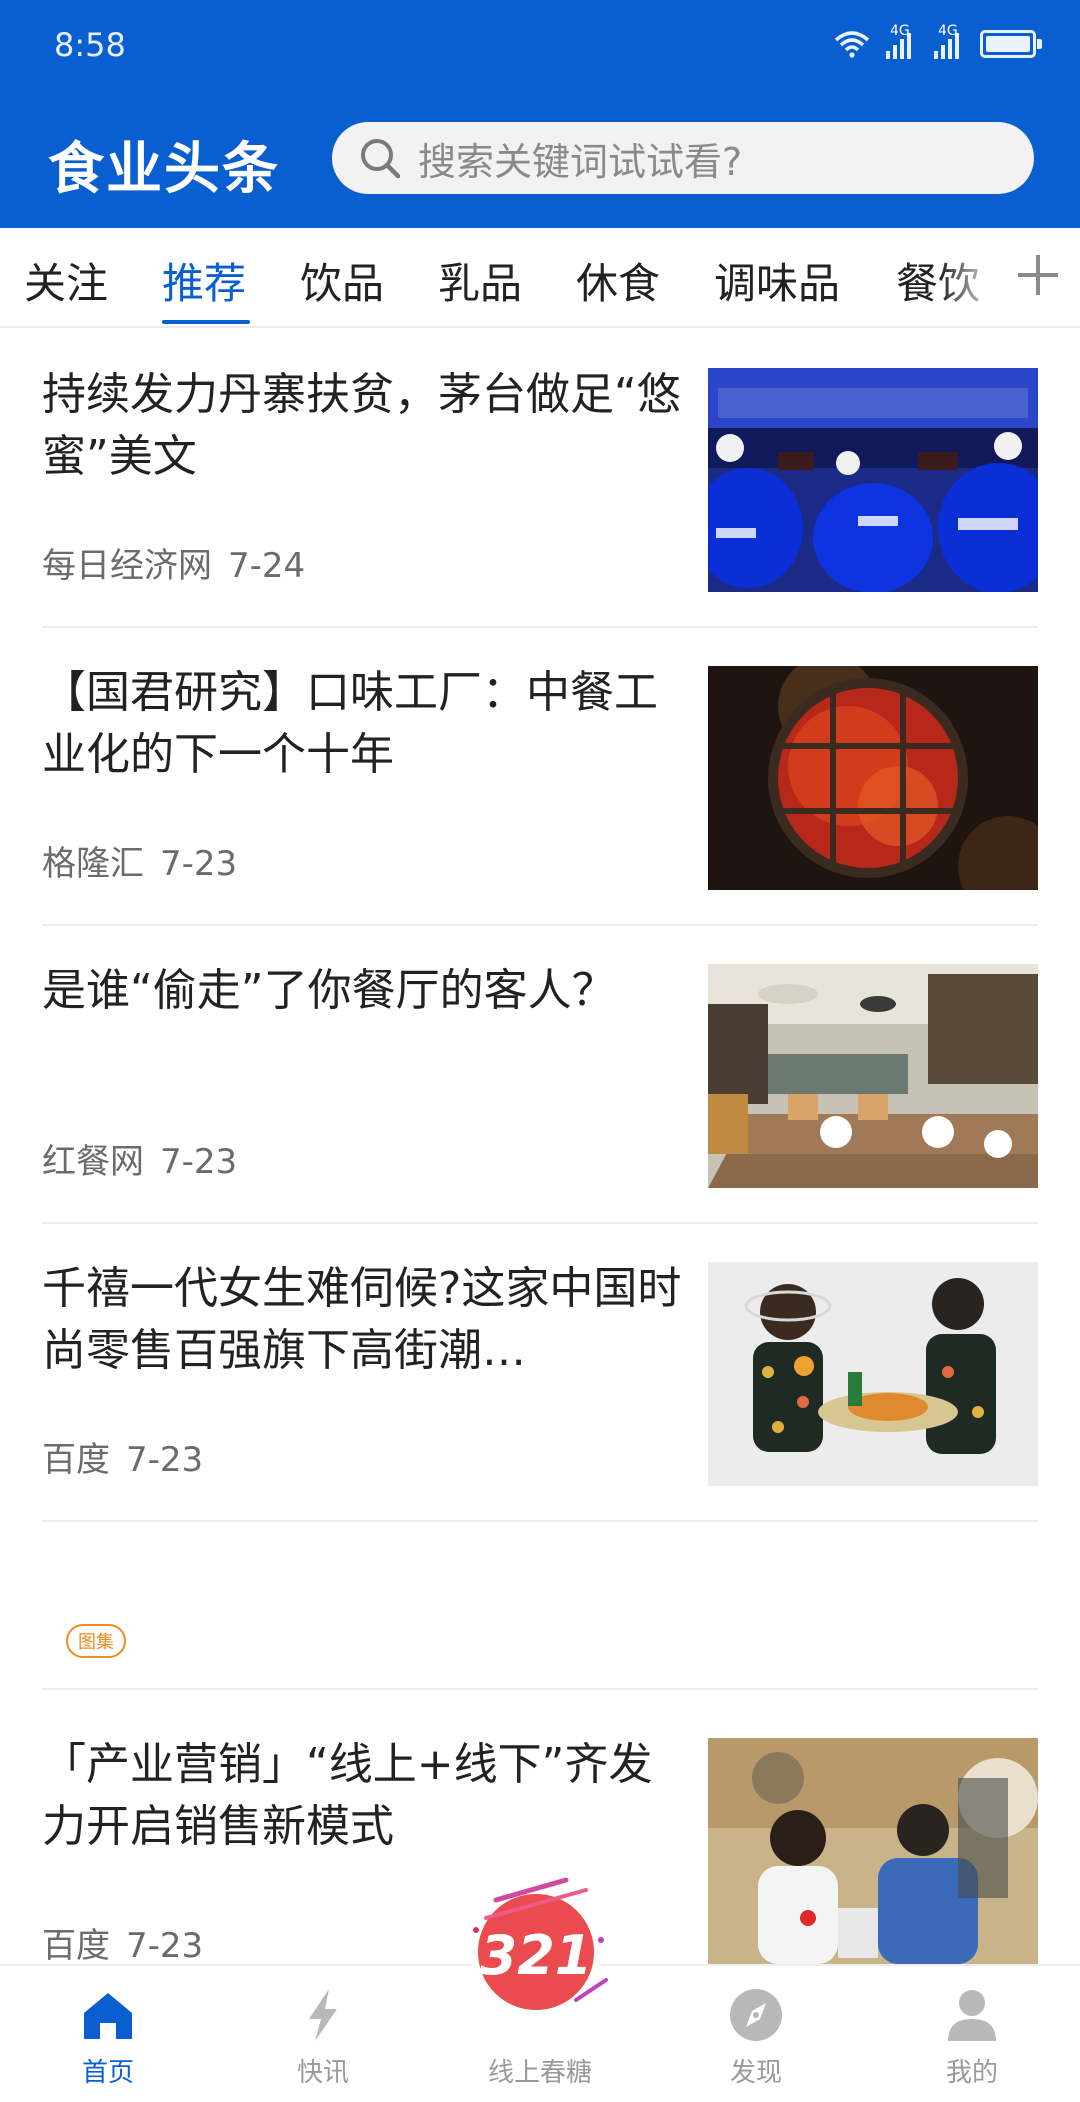 This screenshot has width=1080, height=2102. What do you see at coordinates (540, 46) in the screenshot?
I see `status-bar: 8:58 4G 4G` at bounding box center [540, 46].